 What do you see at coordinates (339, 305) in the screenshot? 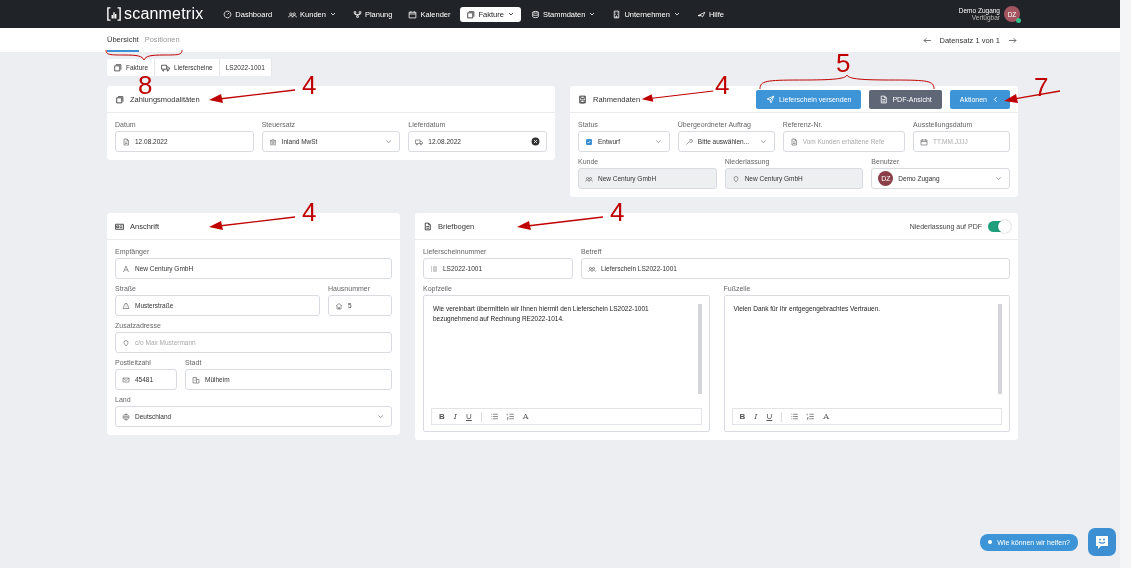
I see `house-icon` at bounding box center [339, 305].